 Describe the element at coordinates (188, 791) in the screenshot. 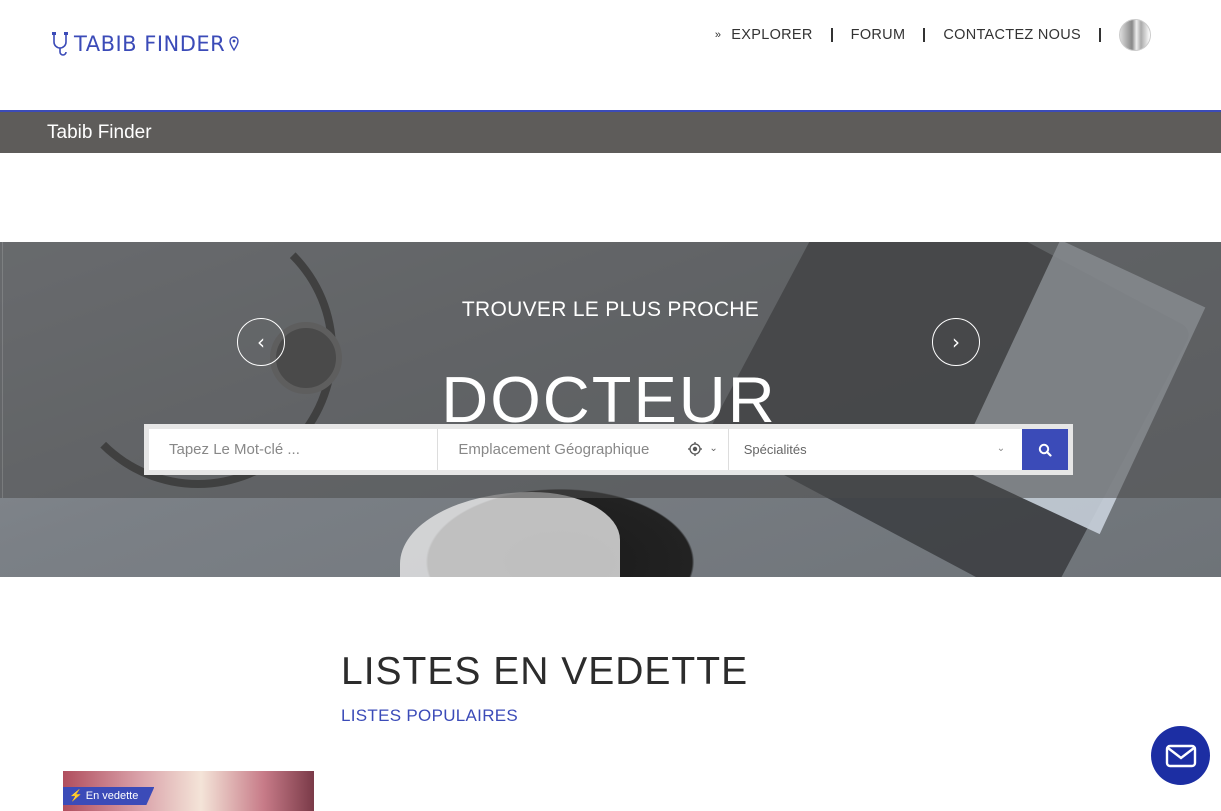

I see `featured-listing-card: ⚡ En vedette` at that location.